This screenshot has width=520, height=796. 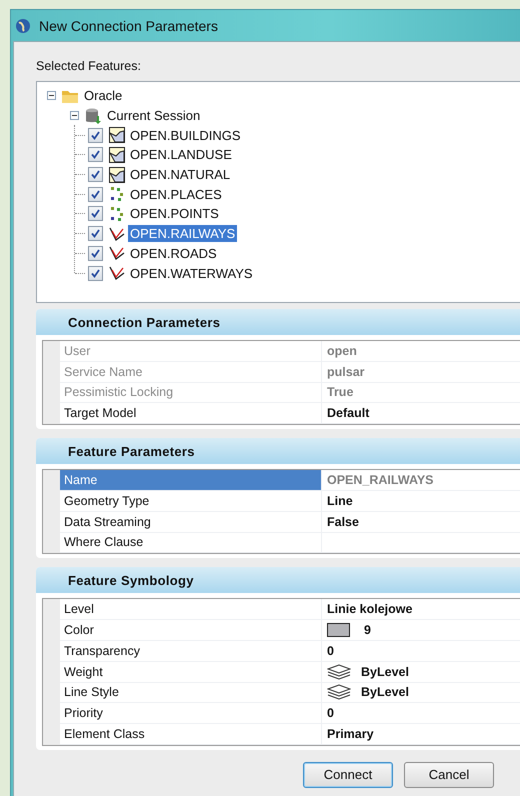 What do you see at coordinates (103, 95) in the screenshot?
I see `tree-item: Oracle` at bounding box center [103, 95].